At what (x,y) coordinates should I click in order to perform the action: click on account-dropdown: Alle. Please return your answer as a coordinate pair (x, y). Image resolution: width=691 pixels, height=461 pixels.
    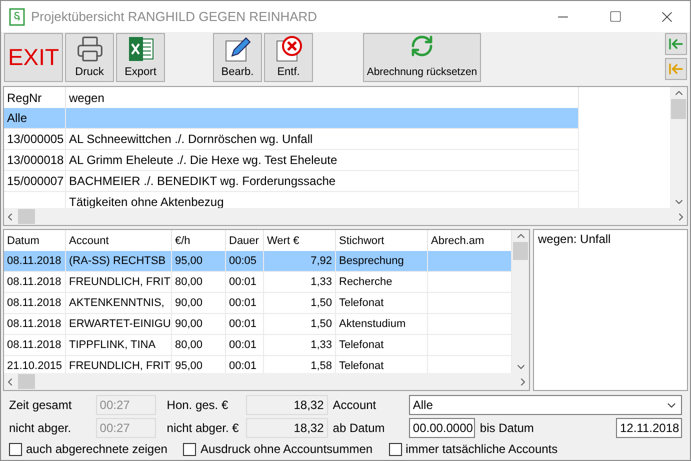
    Looking at the image, I should click on (545, 405).